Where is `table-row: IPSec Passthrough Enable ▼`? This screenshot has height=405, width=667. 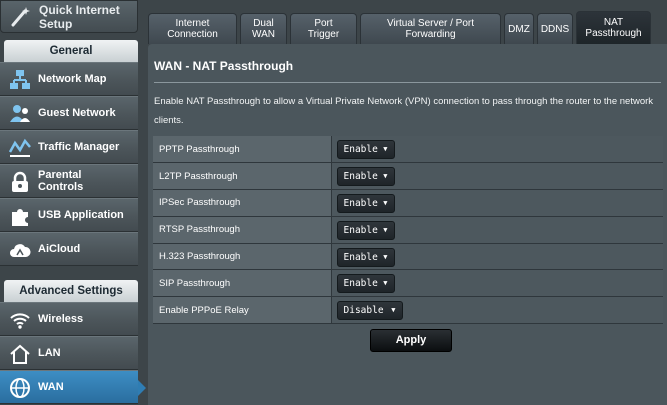 table-row: IPSec Passthrough Enable ▼ is located at coordinates (408, 203).